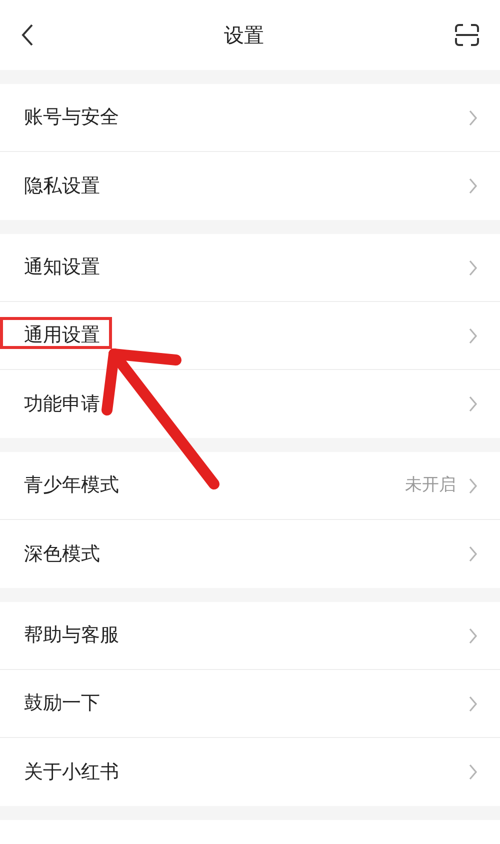 This screenshot has width=500, height=844. What do you see at coordinates (71, 485) in the screenshot?
I see `row-label: 青少年模式` at bounding box center [71, 485].